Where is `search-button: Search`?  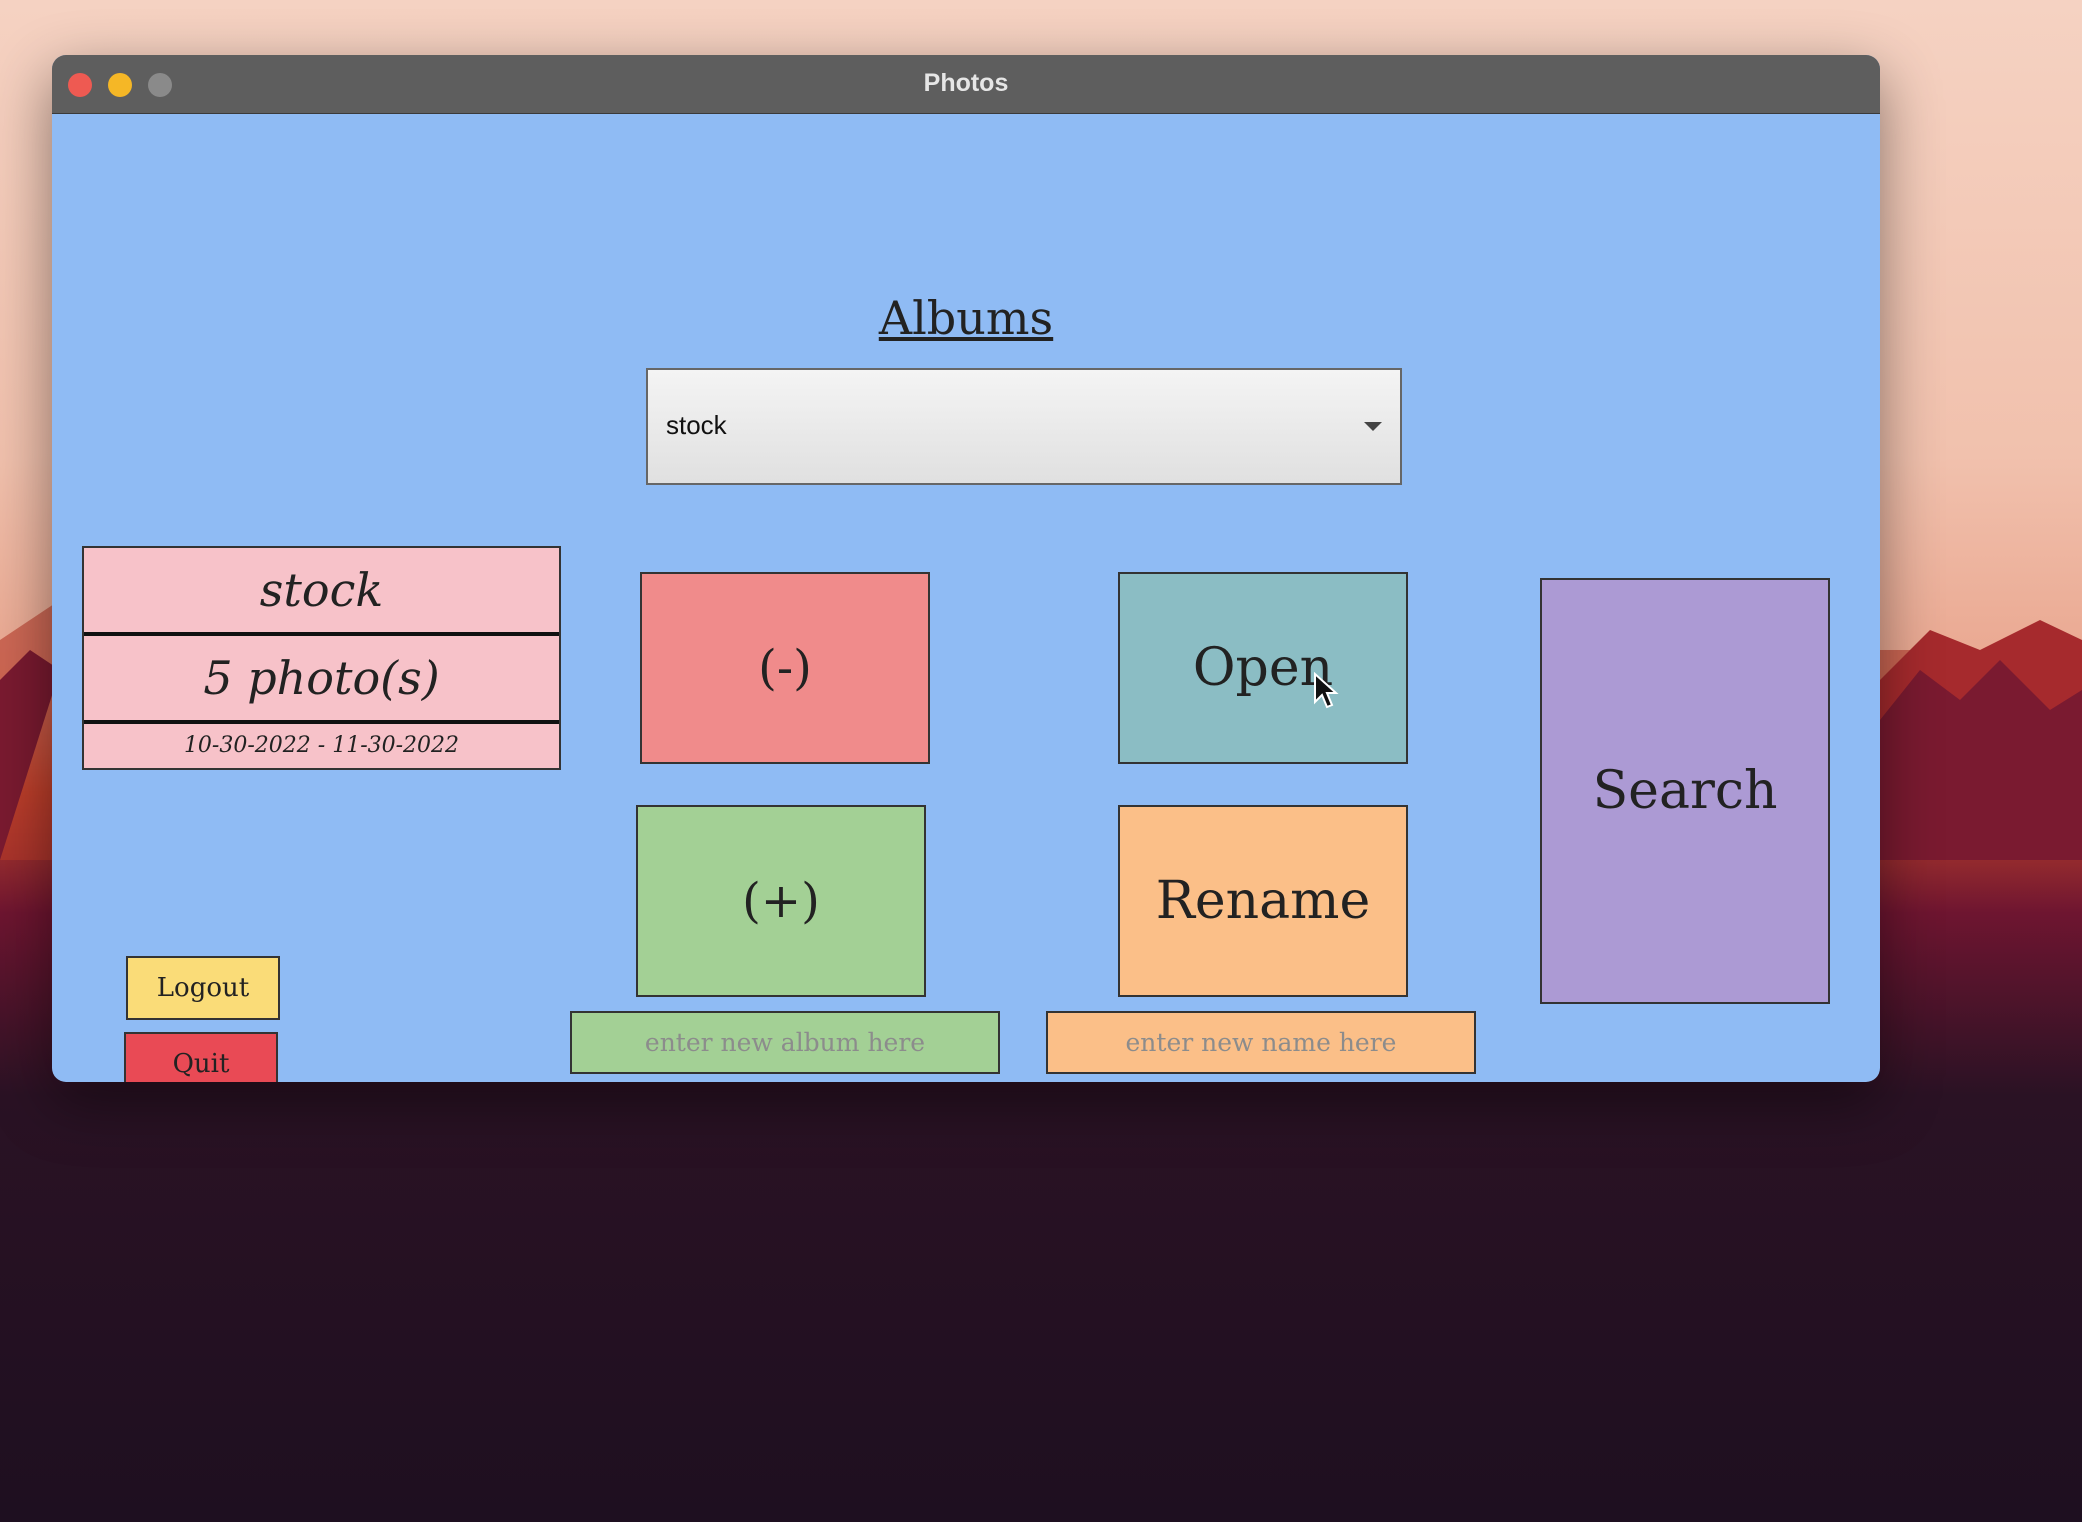 search-button: Search is located at coordinates (1685, 791).